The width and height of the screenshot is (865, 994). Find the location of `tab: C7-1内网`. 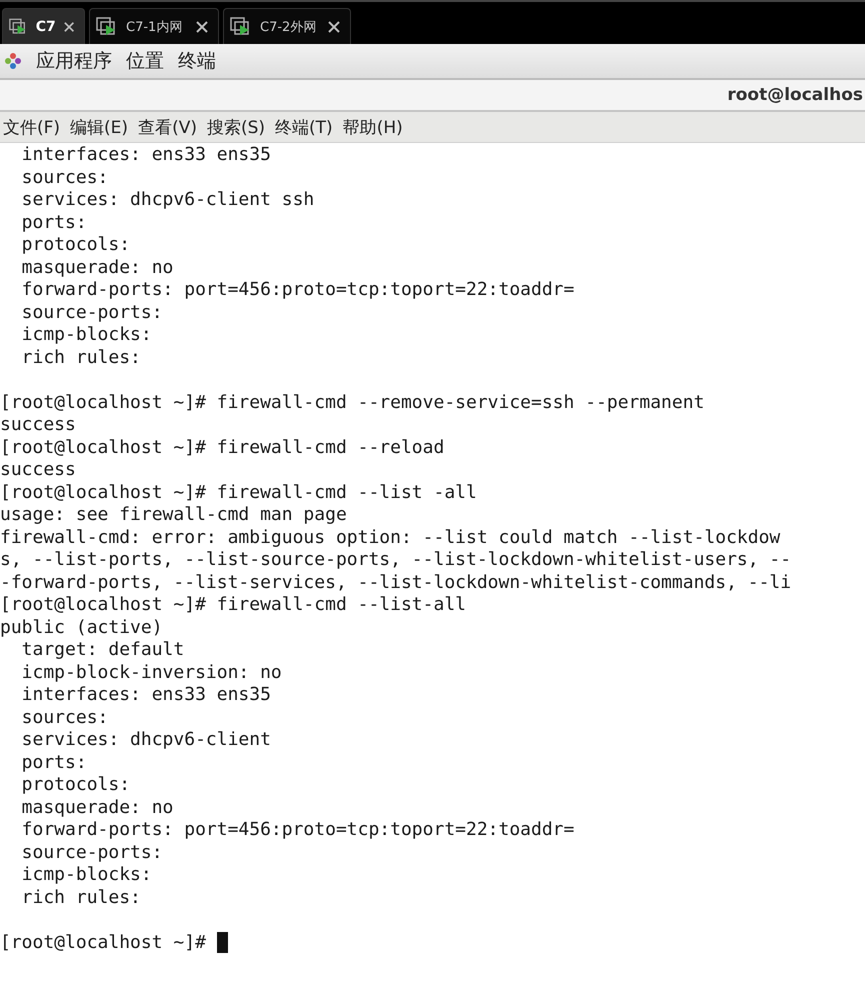

tab: C7-1内网 is located at coordinates (154, 26).